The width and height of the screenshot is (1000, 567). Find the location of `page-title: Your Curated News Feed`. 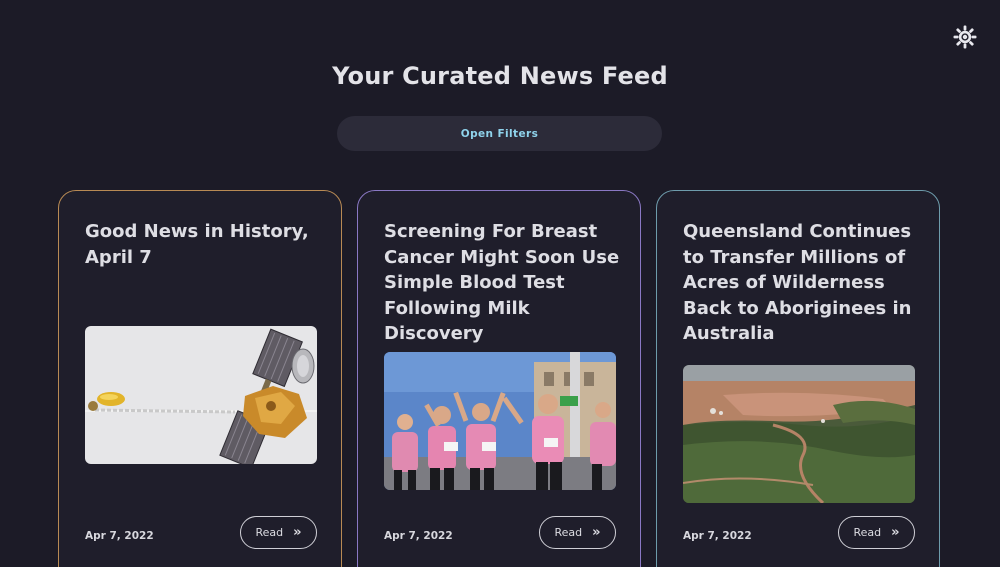

page-title: Your Curated News Feed is located at coordinates (500, 76).